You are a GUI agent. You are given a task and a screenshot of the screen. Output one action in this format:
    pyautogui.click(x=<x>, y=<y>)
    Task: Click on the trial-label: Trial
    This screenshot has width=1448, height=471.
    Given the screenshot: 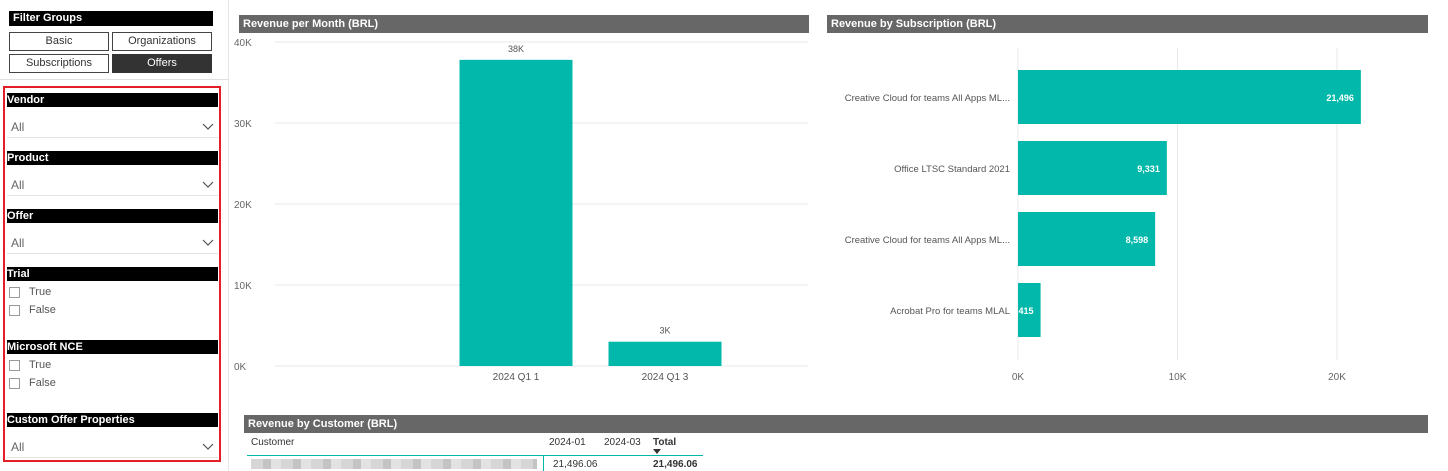 What is the action you would take?
    pyautogui.click(x=112, y=274)
    